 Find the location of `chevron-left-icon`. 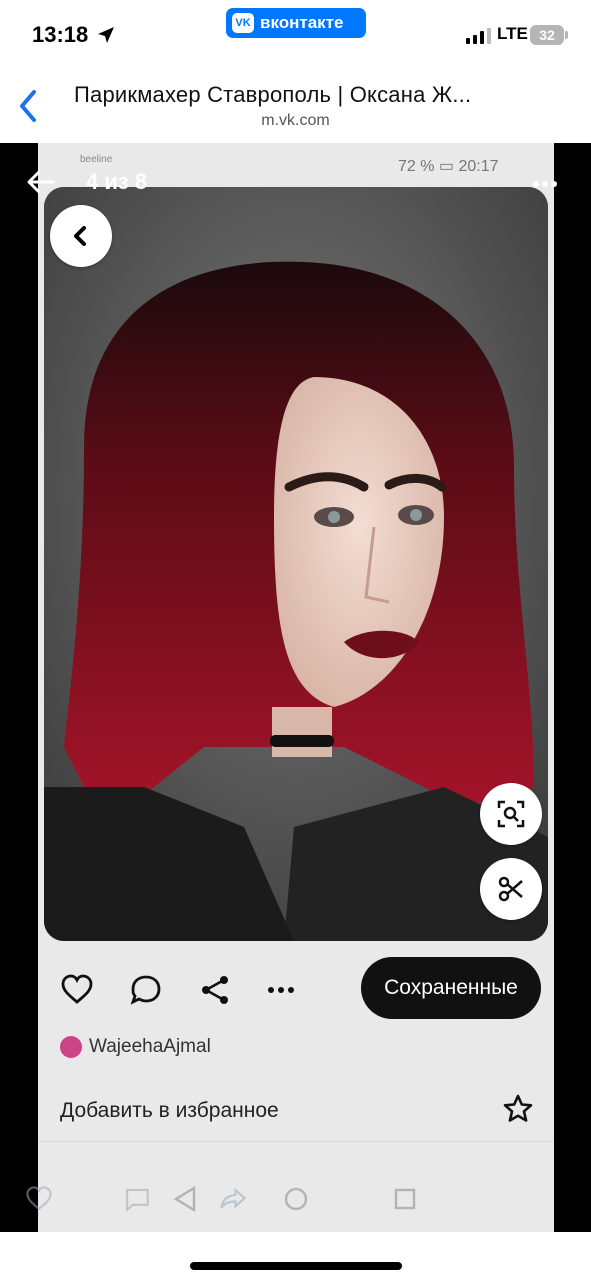

chevron-left-icon is located at coordinates (80, 236).